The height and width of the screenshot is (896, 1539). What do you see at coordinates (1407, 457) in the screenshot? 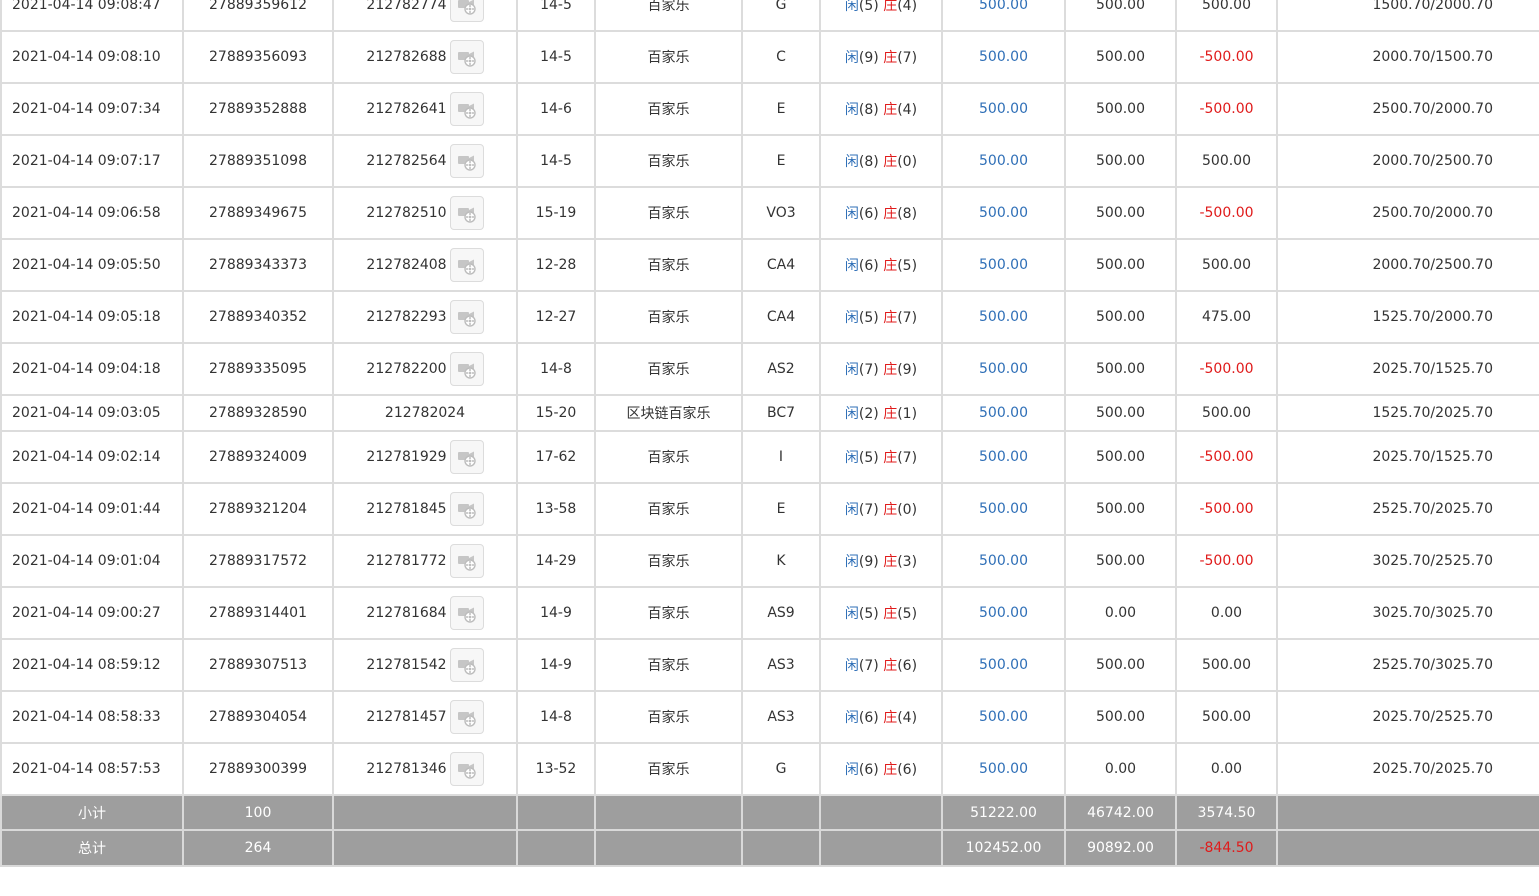
I see `balance-change: 2025.70/1525.70` at bounding box center [1407, 457].